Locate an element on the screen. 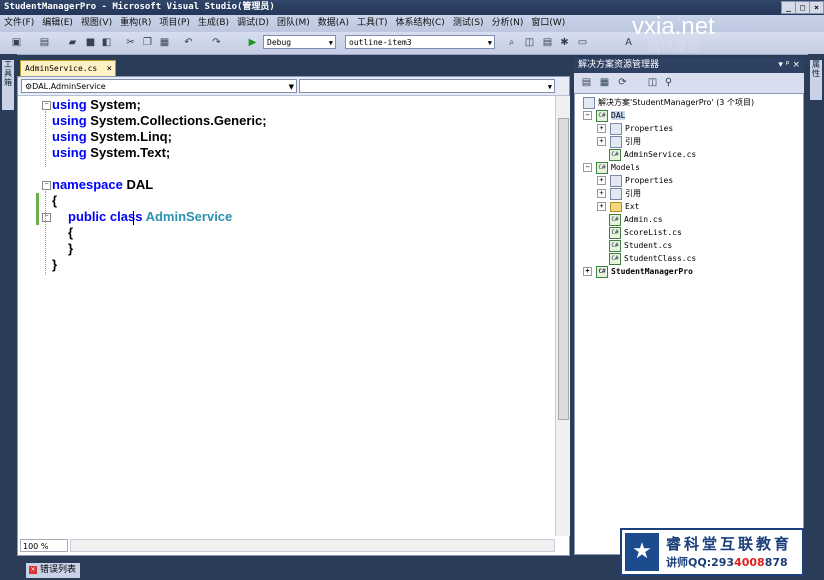 This screenshot has height=580, width=824. tree-models-file: C# Student.cs is located at coordinates (640, 245).